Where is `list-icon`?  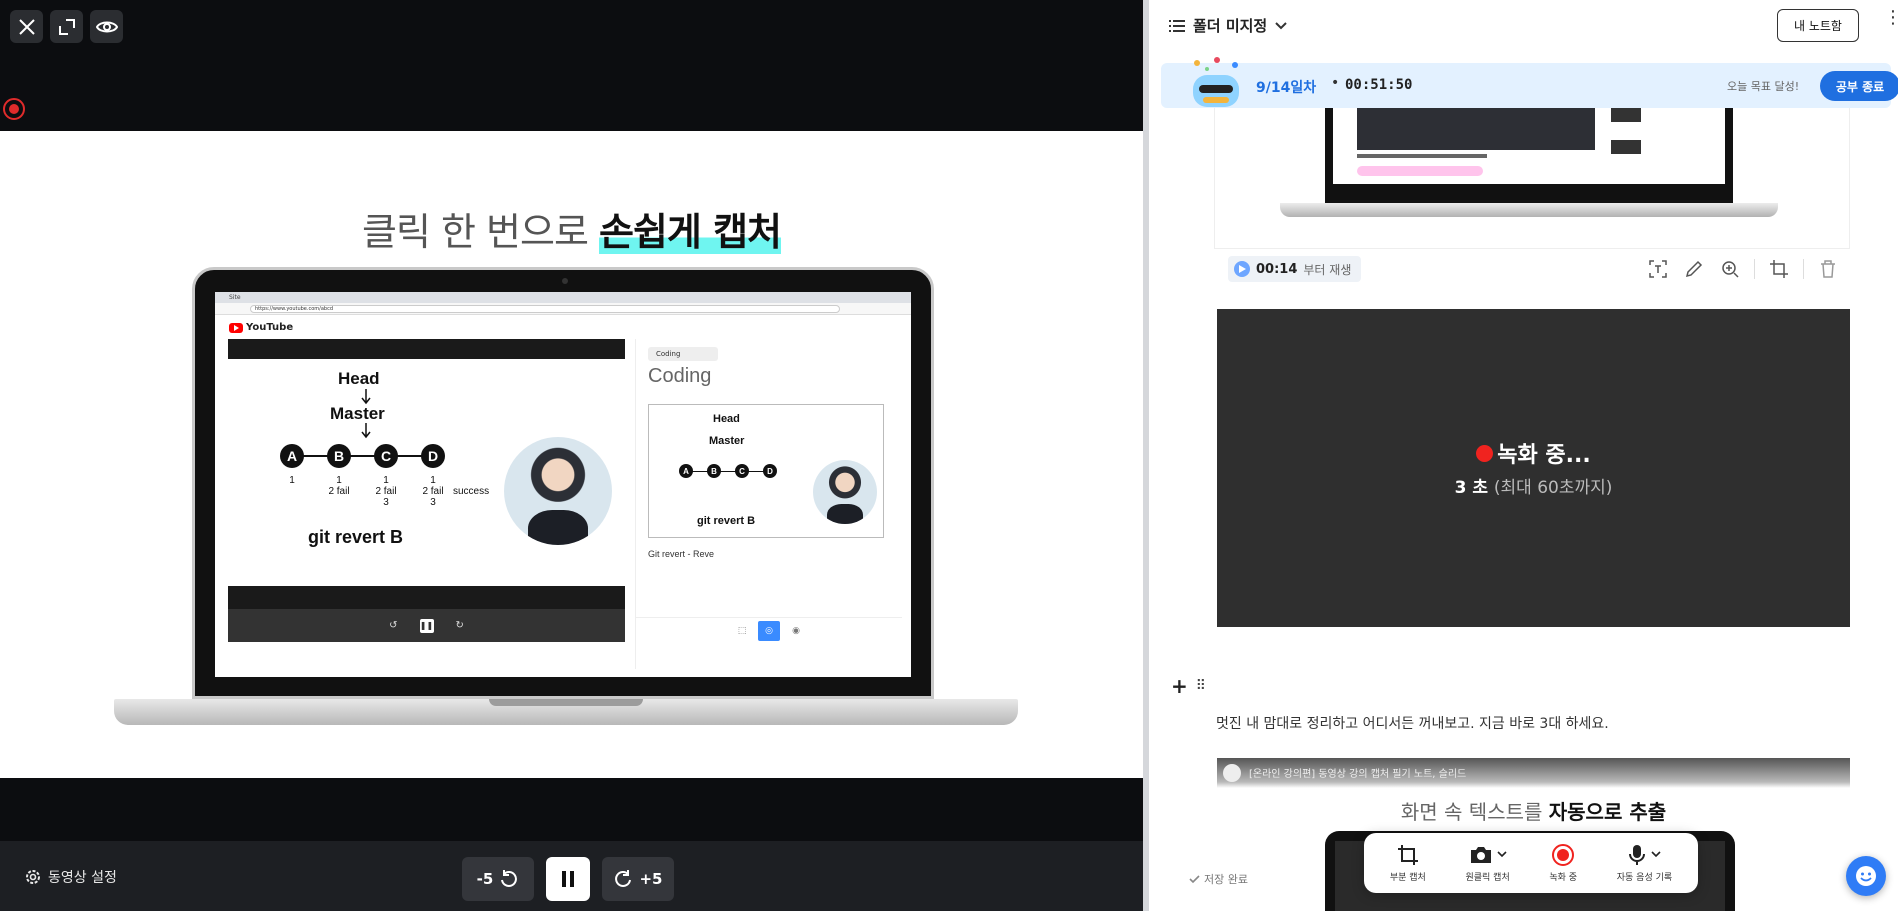
list-icon is located at coordinates (1177, 25).